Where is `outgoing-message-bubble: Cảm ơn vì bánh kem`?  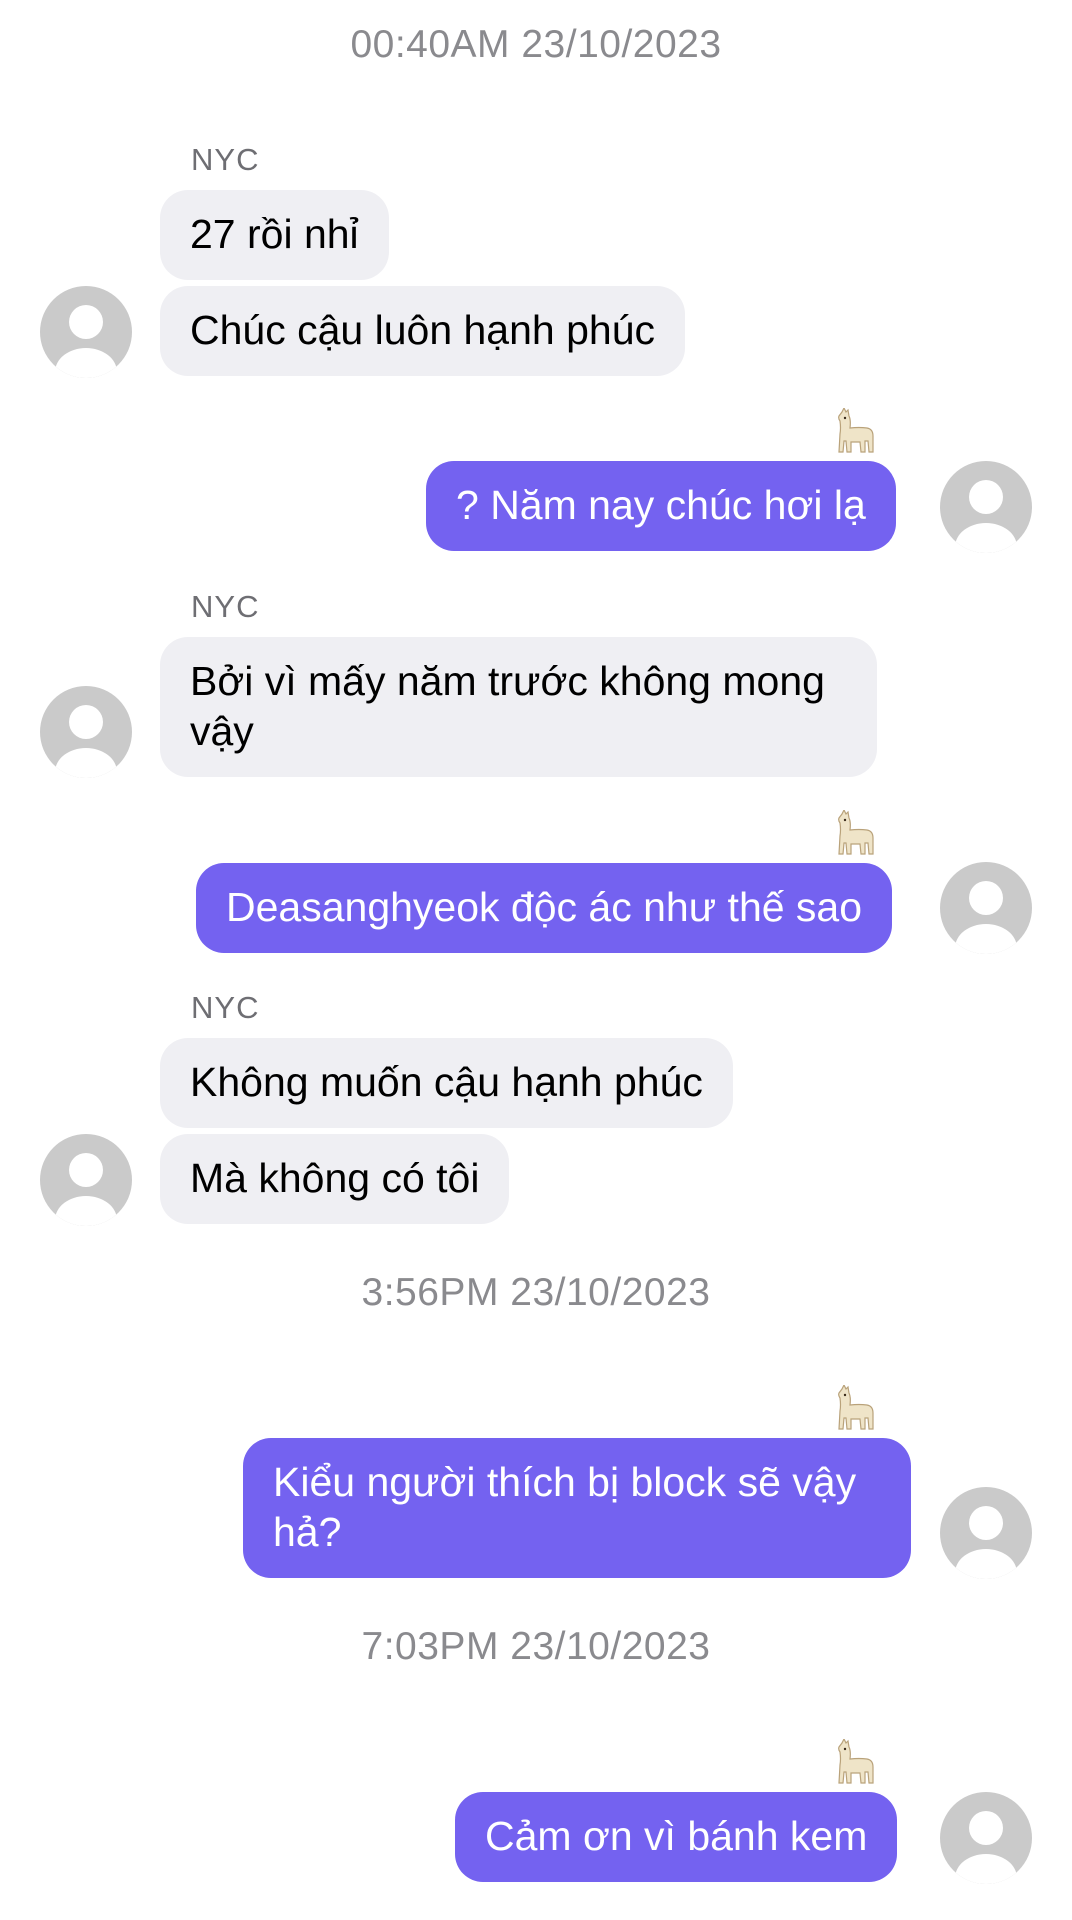 outgoing-message-bubble: Cảm ơn vì bánh kem is located at coordinates (676, 1837).